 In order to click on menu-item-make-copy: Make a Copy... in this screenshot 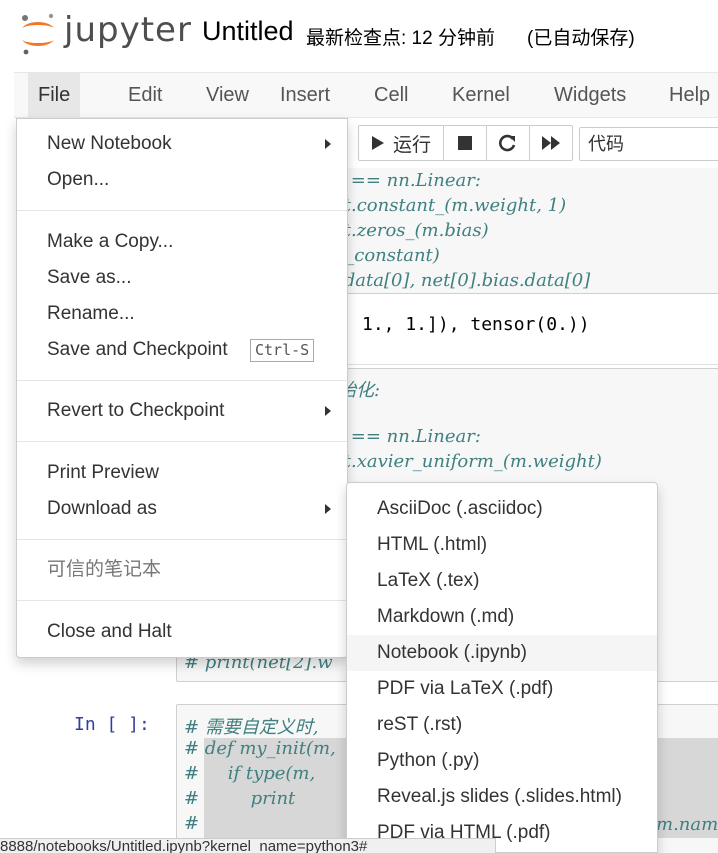, I will do `click(182, 242)`.